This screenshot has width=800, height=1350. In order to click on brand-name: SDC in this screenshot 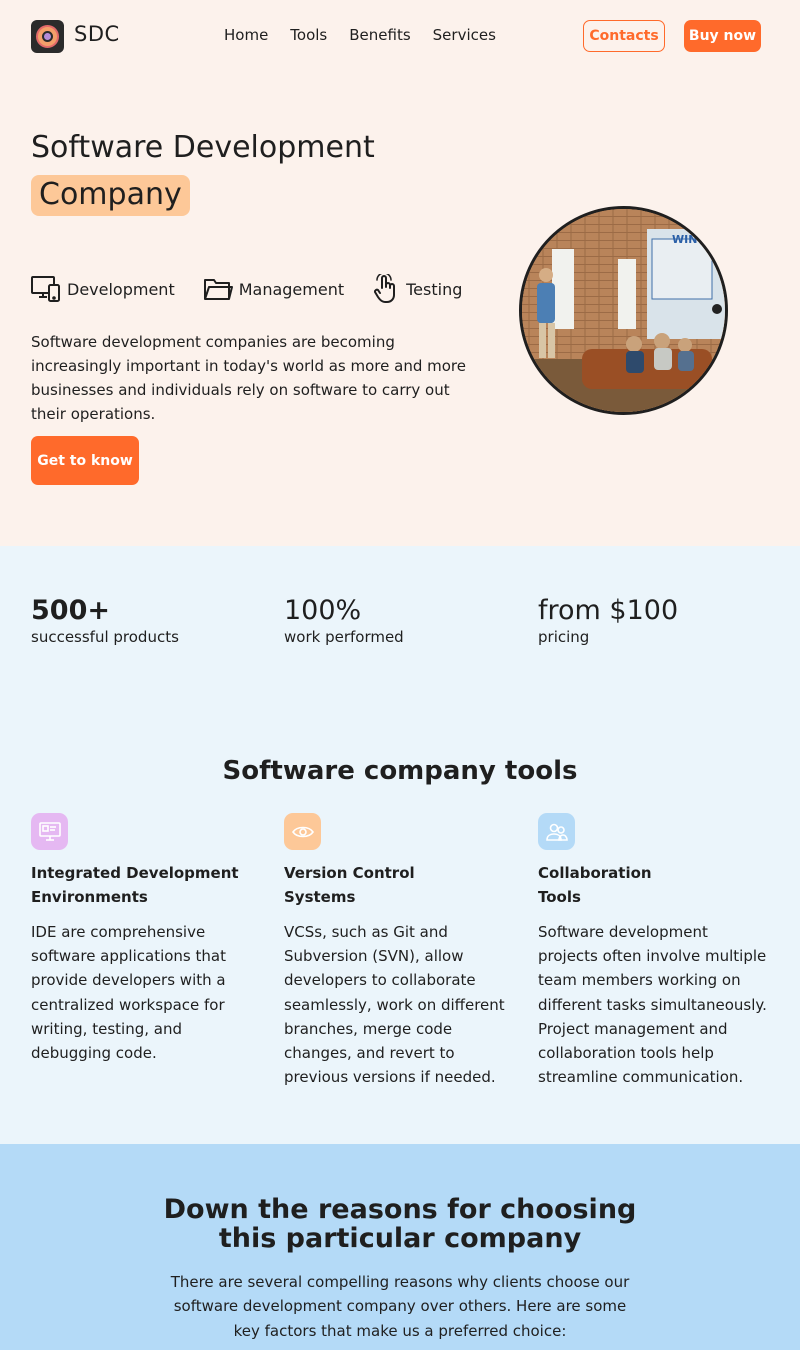, I will do `click(97, 34)`.